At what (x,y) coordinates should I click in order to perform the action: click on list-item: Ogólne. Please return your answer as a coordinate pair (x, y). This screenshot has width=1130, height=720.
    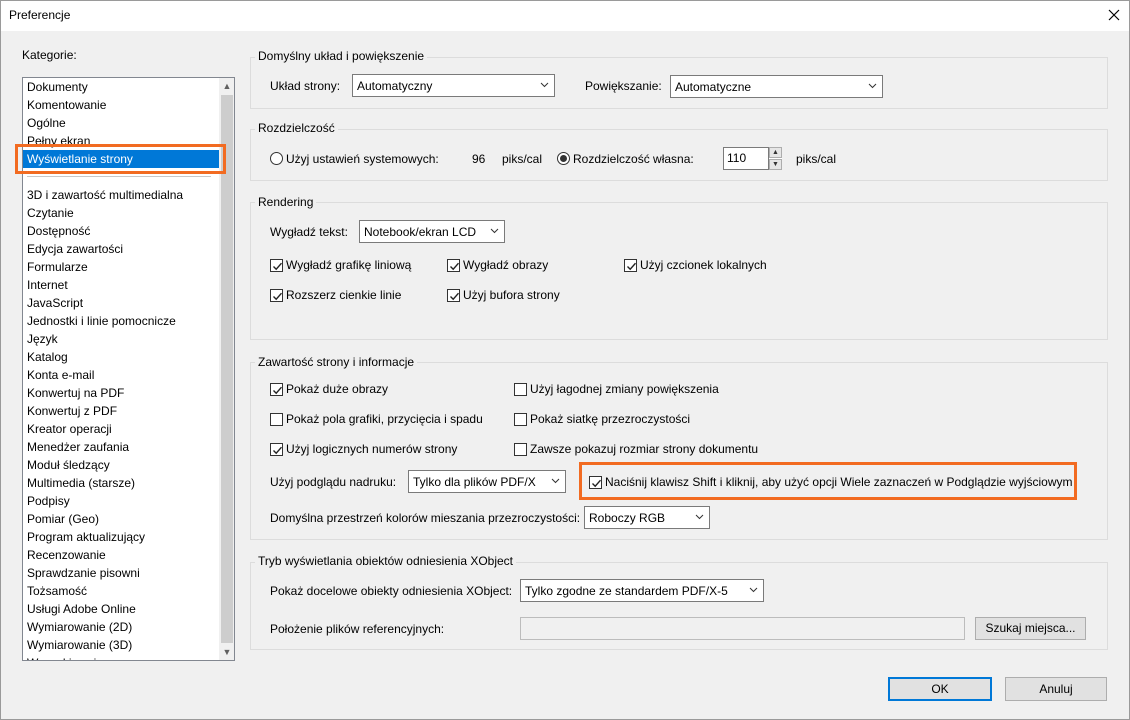
    Looking at the image, I should click on (121, 123).